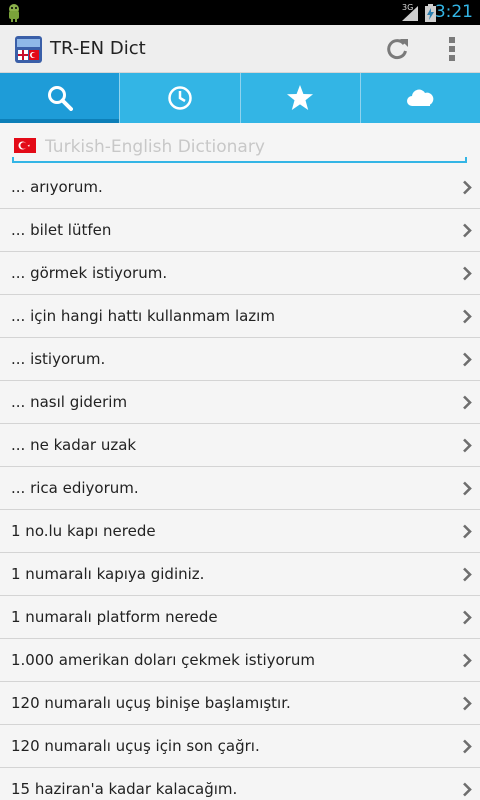 This screenshot has width=480, height=800. I want to click on history-clock-icon, so click(180, 98).